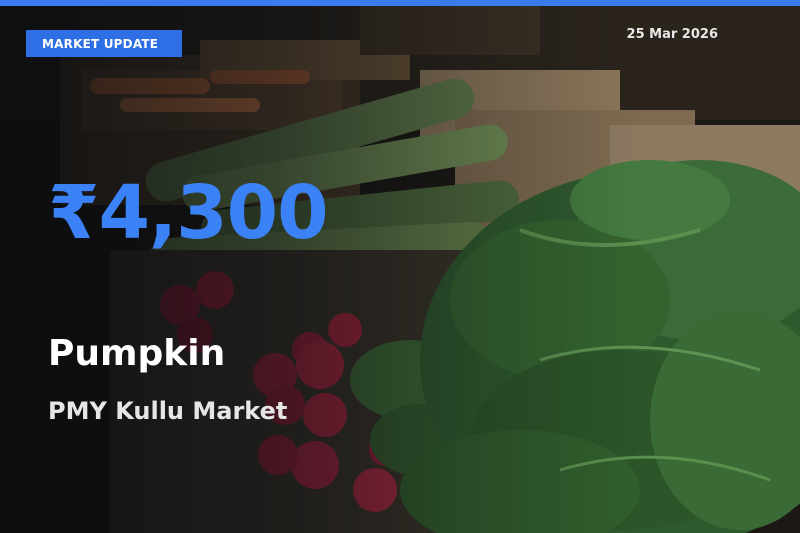 The width and height of the screenshot is (800, 533). I want to click on price-value: ₹4,300, so click(188, 213).